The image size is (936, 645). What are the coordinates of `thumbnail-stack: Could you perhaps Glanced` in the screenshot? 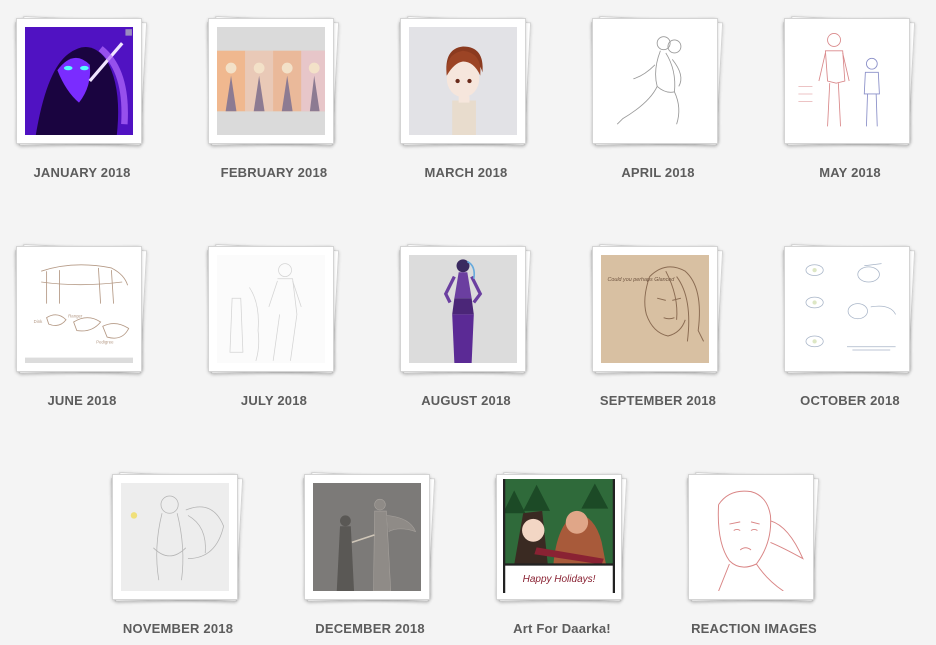 It's located at (657, 309).